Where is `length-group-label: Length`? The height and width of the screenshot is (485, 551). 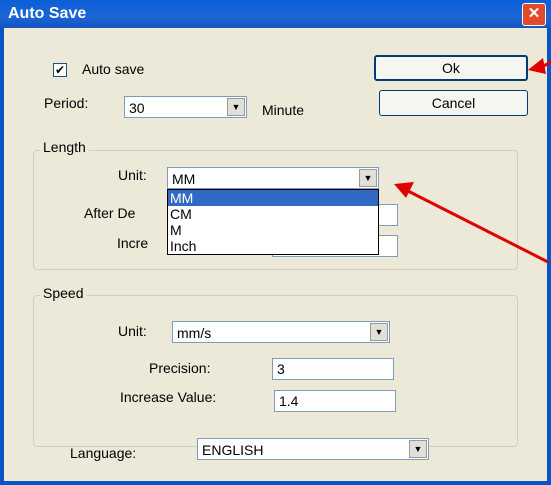 length-group-label: Length is located at coordinates (64, 147).